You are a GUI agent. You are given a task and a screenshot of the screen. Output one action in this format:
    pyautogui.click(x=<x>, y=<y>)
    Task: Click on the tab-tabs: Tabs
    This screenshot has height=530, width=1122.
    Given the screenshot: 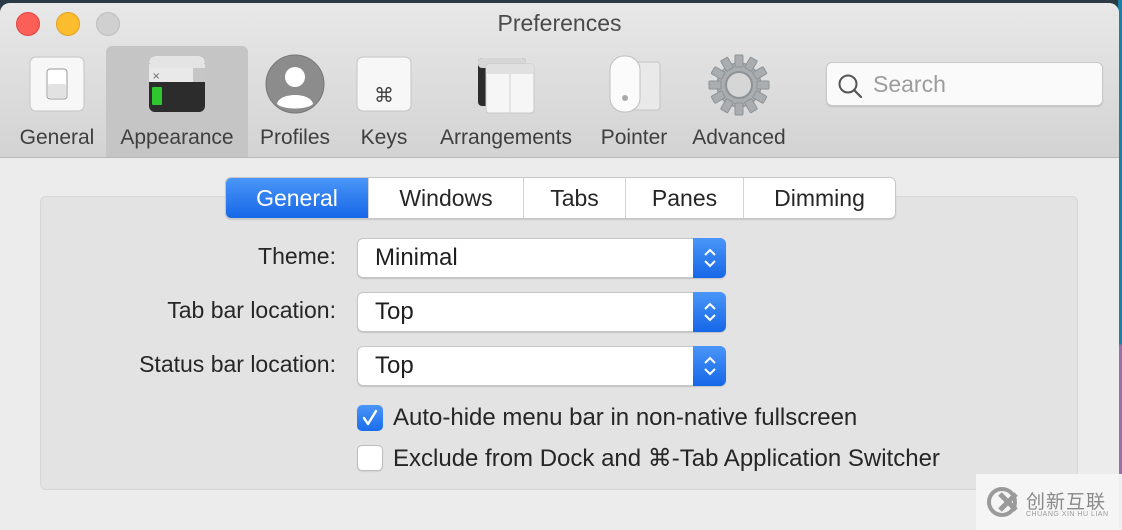 What is the action you would take?
    pyautogui.click(x=574, y=198)
    